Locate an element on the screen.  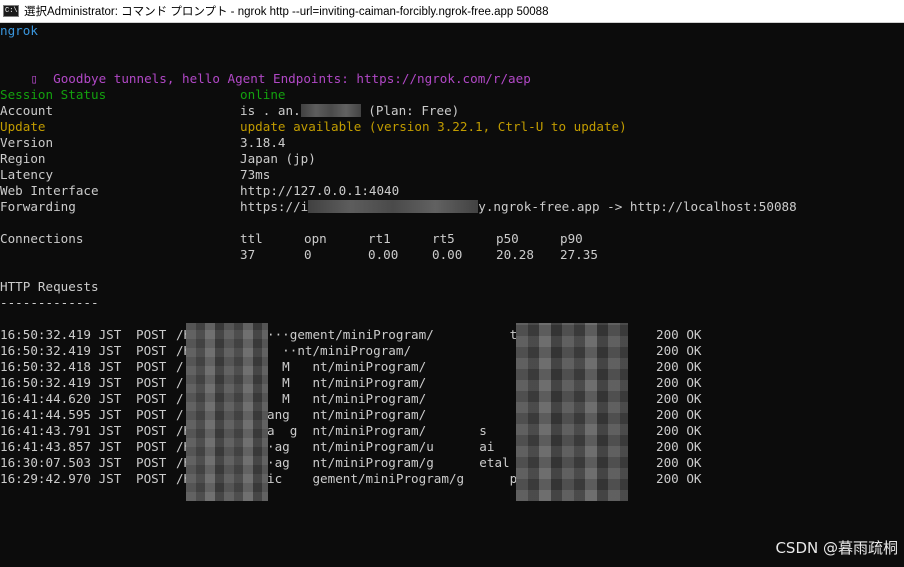
forwarding-start: https://i is located at coordinates (274, 206).